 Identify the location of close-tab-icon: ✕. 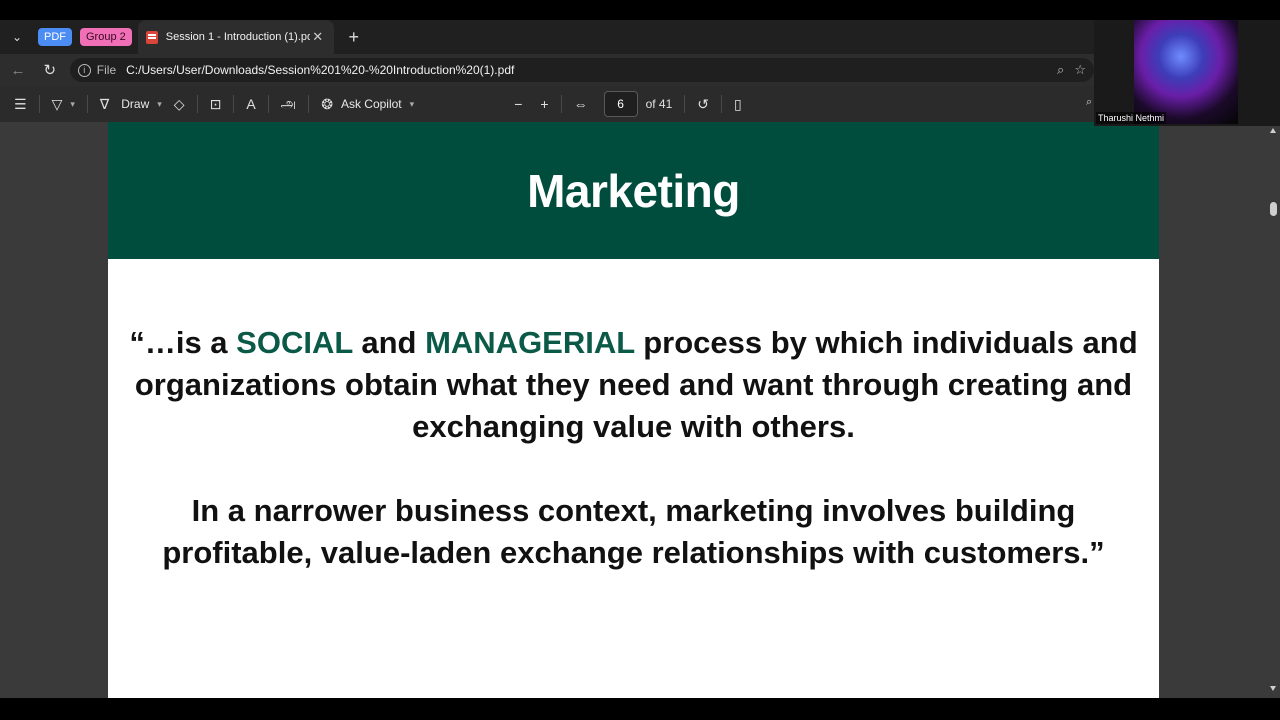
(318, 37).